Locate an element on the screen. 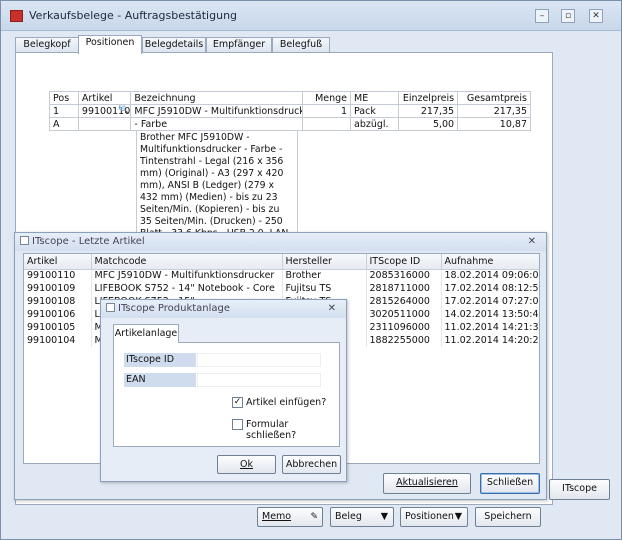 The height and width of the screenshot is (540, 622). product-dialog-titlebar: ITscope Produktanlage ✕ is located at coordinates (223, 309).